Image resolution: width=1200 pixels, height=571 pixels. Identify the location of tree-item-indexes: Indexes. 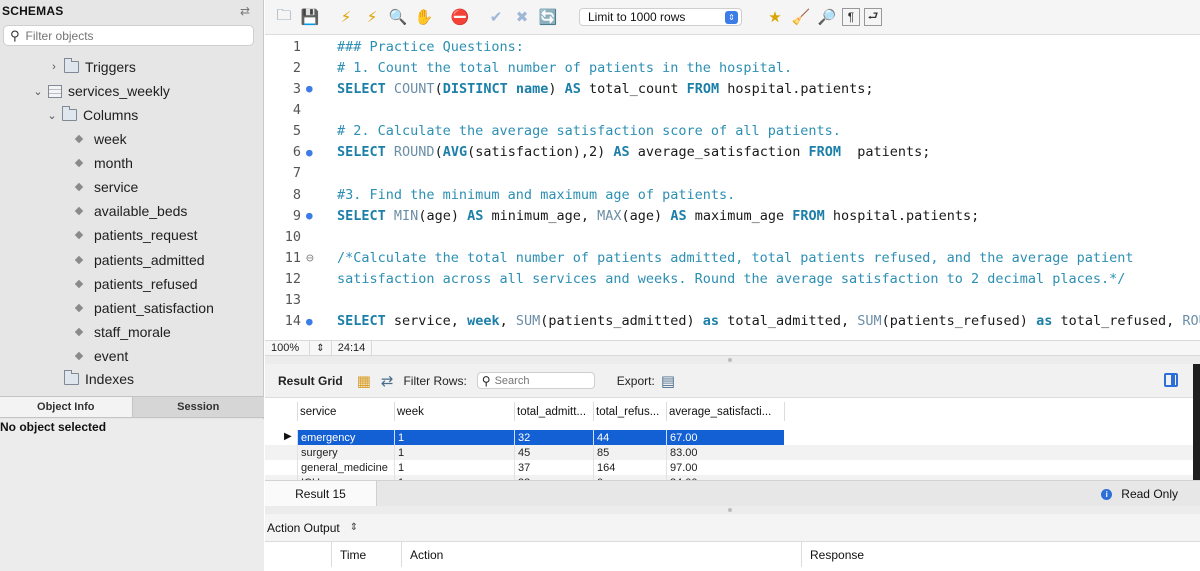
(91, 377).